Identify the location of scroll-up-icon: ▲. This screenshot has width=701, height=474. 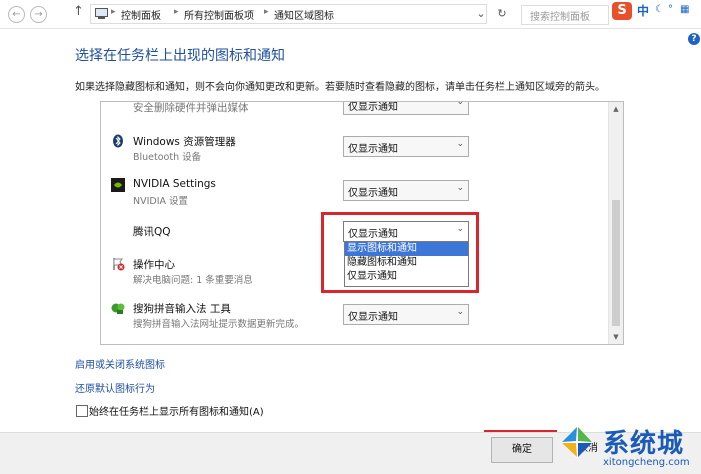
(616, 109).